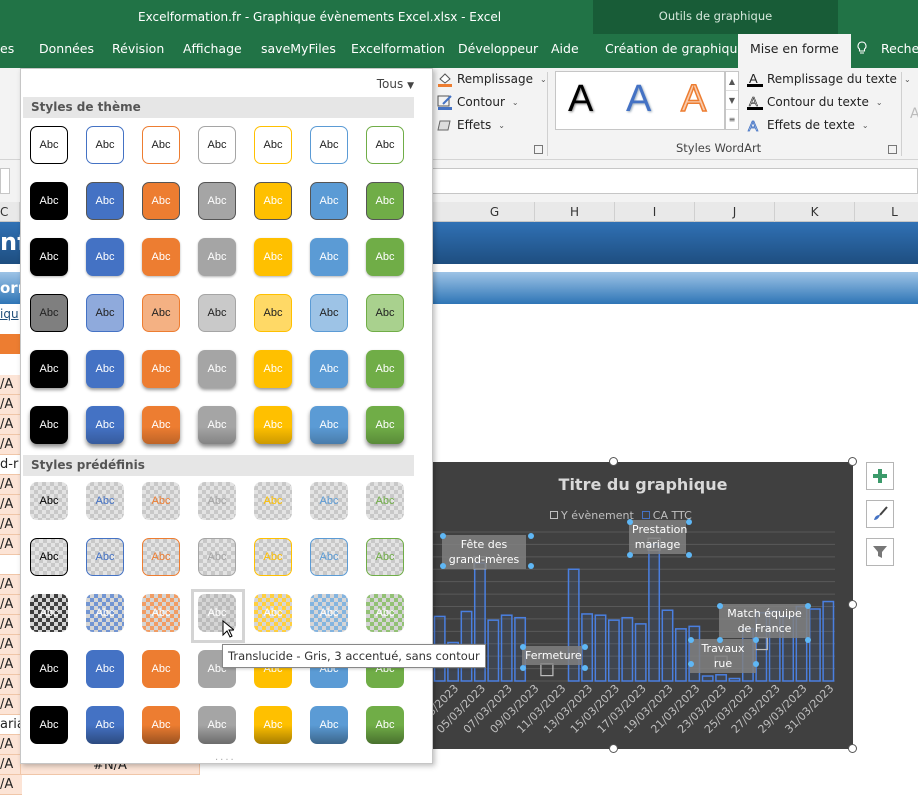  Describe the element at coordinates (732, 119) in the screenshot. I see `gallery-expand-icon: ≡` at that location.